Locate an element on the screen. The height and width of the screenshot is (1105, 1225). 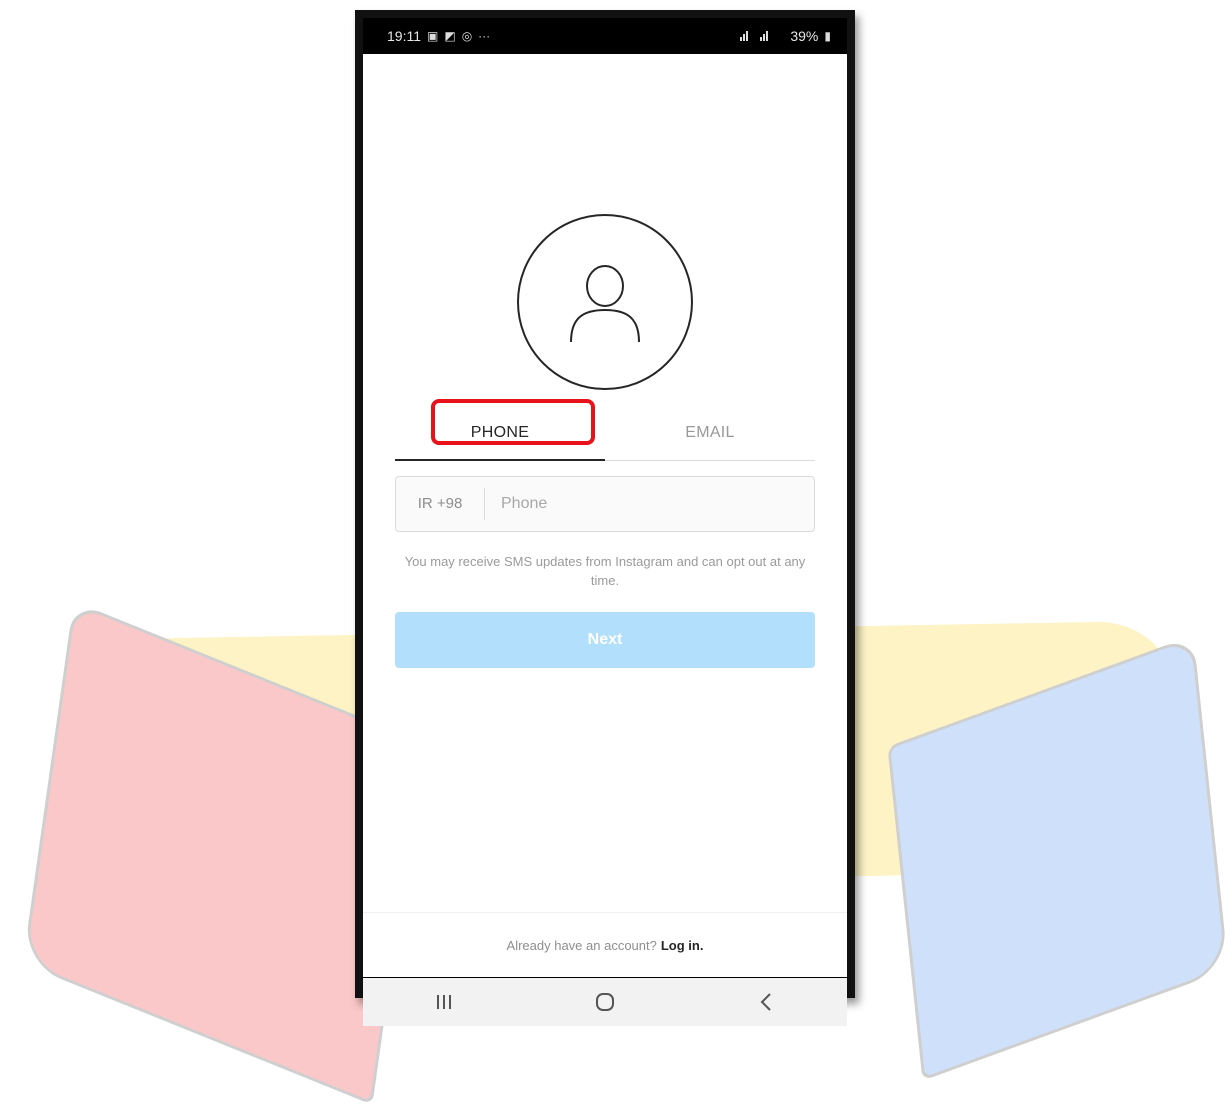
status-time: 19:11 is located at coordinates (404, 36).